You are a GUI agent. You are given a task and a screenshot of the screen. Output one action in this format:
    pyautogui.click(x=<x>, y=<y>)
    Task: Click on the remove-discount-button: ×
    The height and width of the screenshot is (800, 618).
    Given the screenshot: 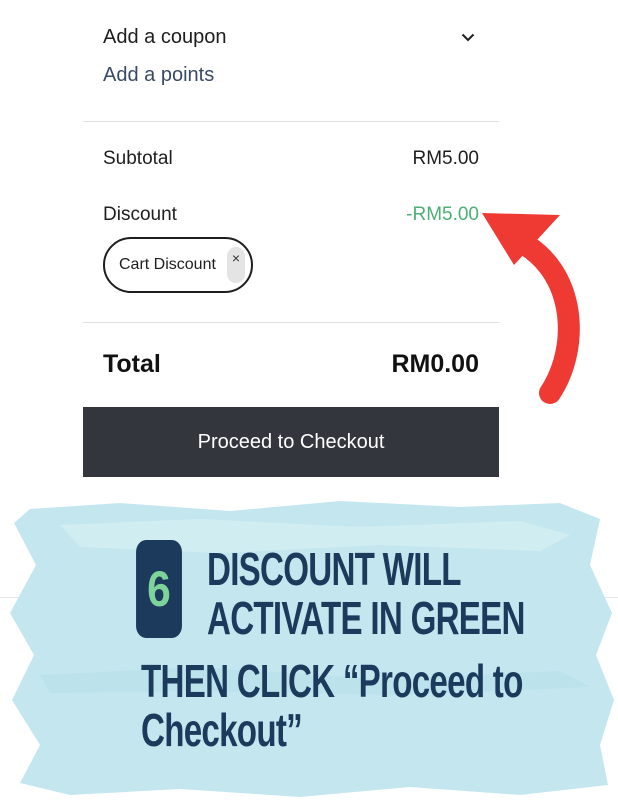 What is the action you would take?
    pyautogui.click(x=236, y=265)
    